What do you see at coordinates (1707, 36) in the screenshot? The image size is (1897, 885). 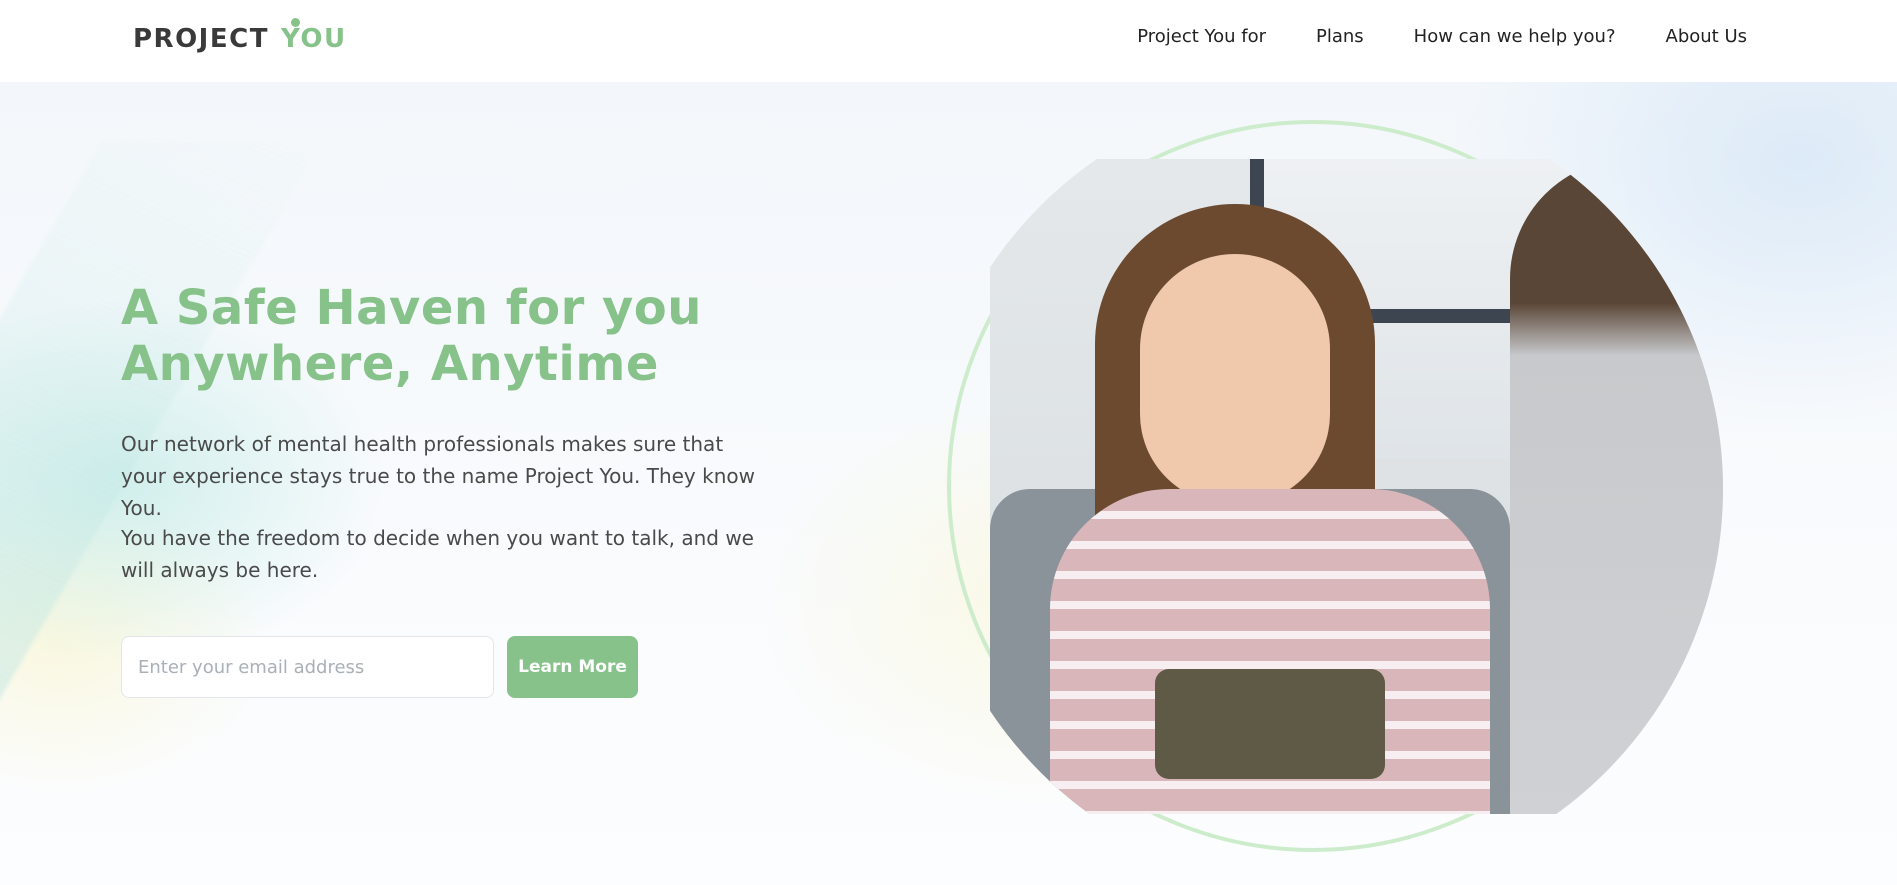 I see `nav-item-about-us: About Us` at bounding box center [1707, 36].